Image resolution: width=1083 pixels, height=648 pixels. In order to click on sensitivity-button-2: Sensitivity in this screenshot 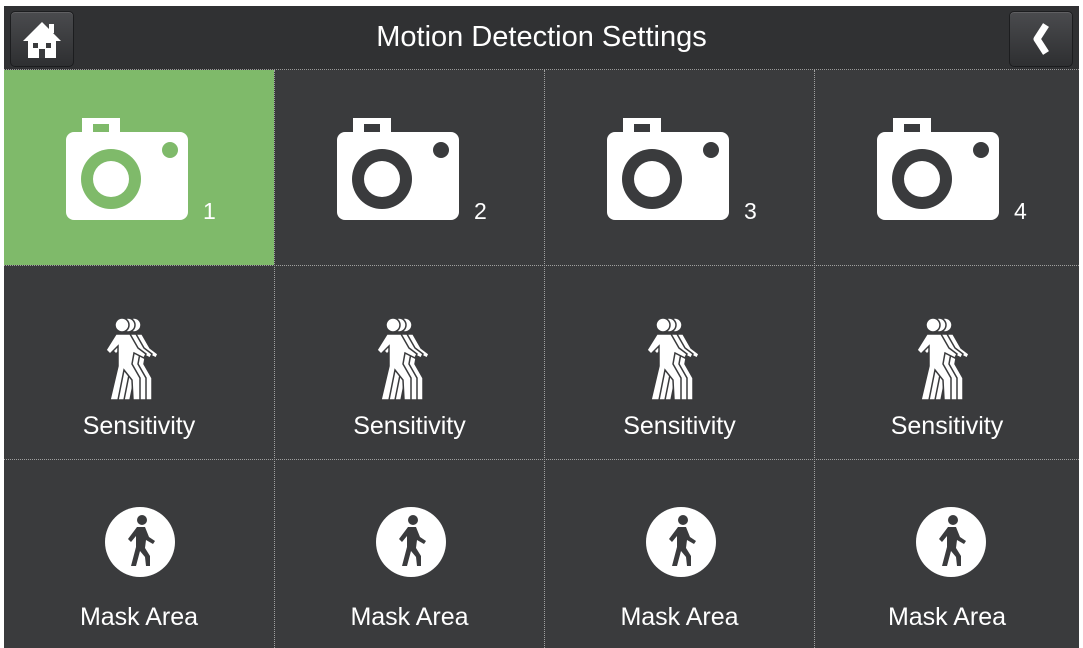, I will do `click(409, 362)`.